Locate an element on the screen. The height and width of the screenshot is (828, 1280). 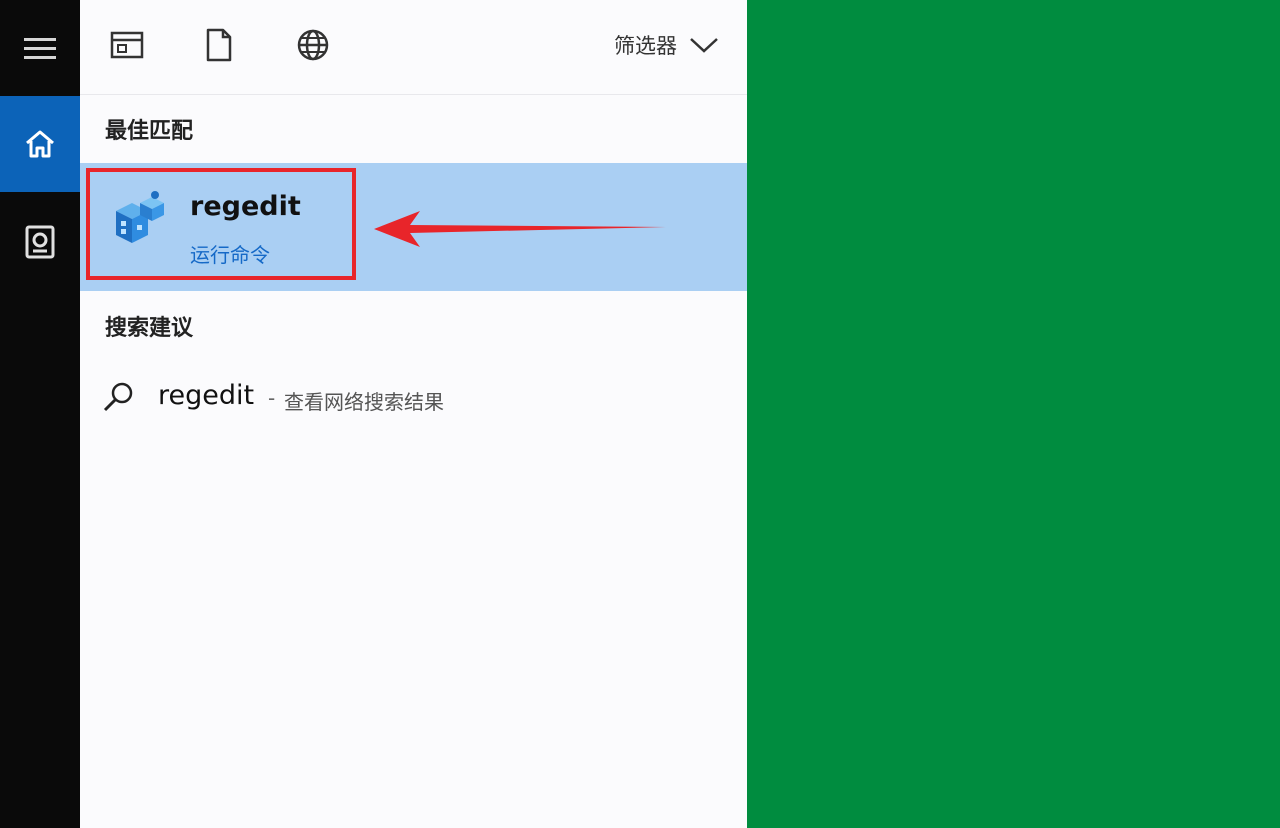
notebook-icon is located at coordinates (40, 242).